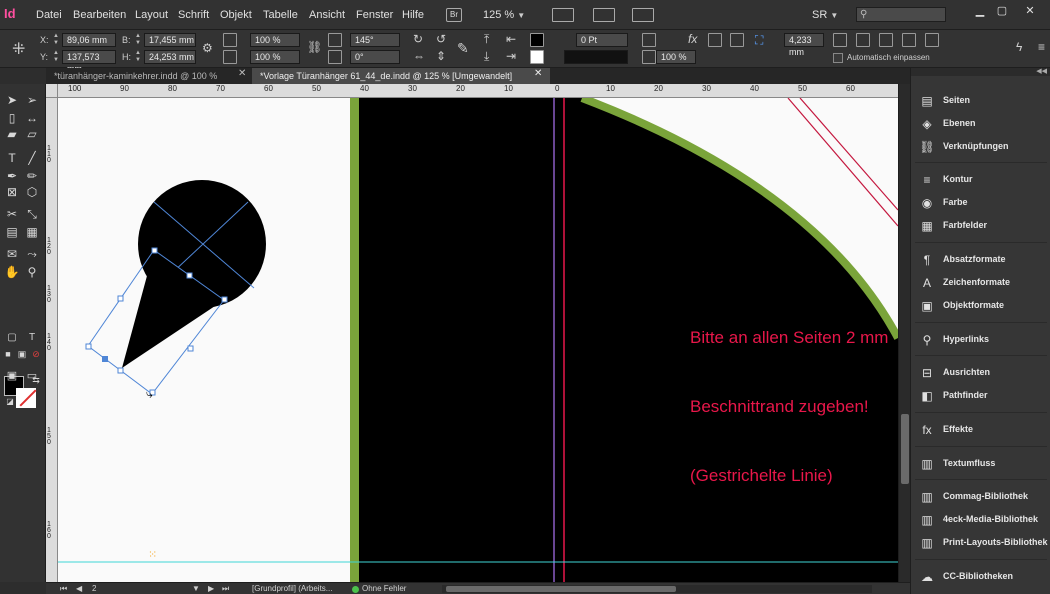 Image resolution: width=1050 pixels, height=594 pixels. Describe the element at coordinates (980, 340) in the screenshot. I see `panel-item-hyperlinks: ⚲ Hyperlinks` at that location.